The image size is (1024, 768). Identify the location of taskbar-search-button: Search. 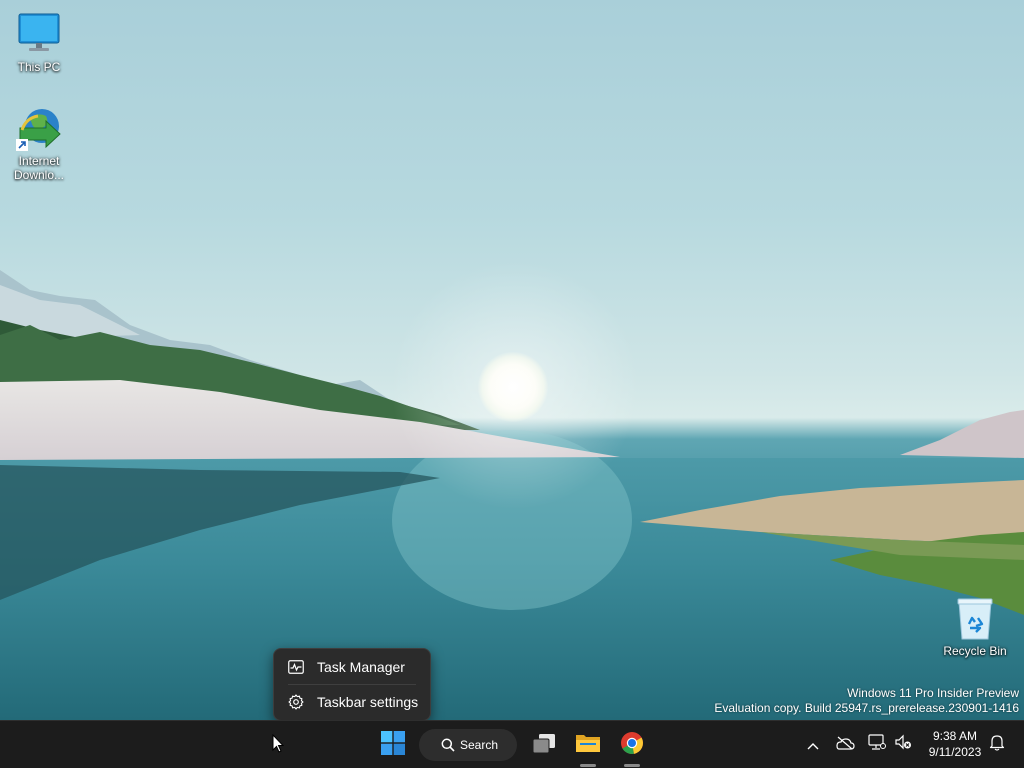
(468, 745).